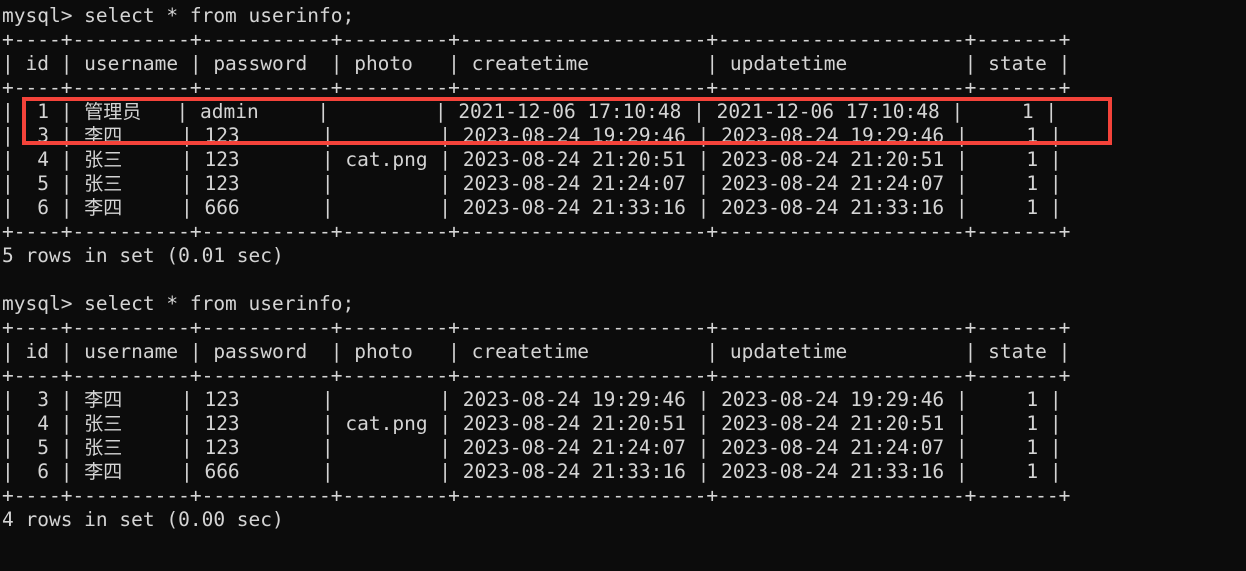  I want to click on table-cell-updatetime: 2023-08-24 21:24:07, so click(833, 447).